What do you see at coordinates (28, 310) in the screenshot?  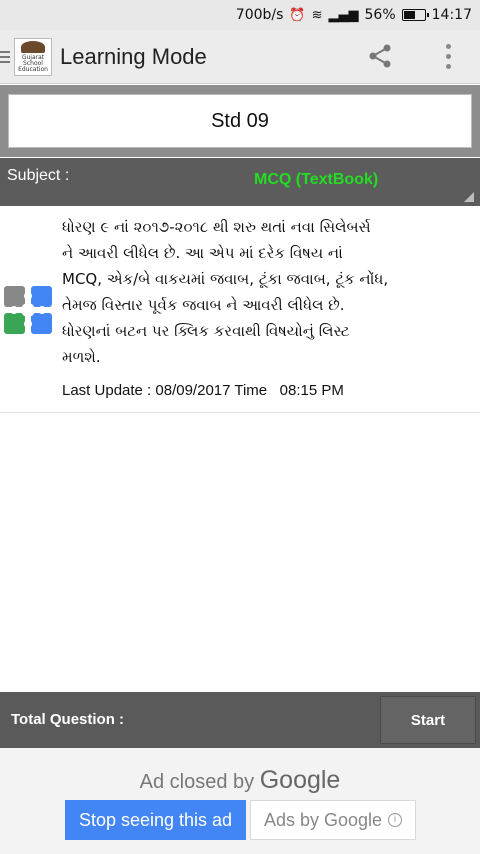 I see `puzzle-icon` at bounding box center [28, 310].